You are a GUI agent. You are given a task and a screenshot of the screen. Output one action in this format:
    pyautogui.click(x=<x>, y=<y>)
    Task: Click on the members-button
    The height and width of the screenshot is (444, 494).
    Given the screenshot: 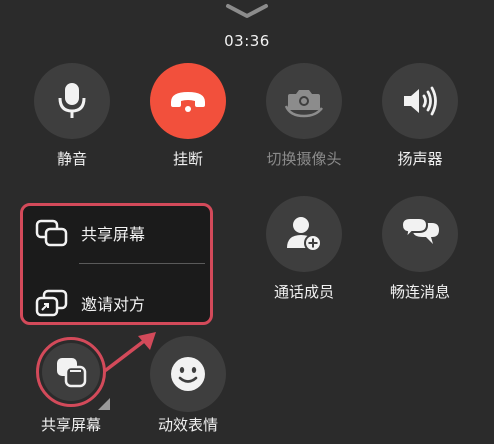 What is the action you would take?
    pyautogui.click(x=304, y=234)
    